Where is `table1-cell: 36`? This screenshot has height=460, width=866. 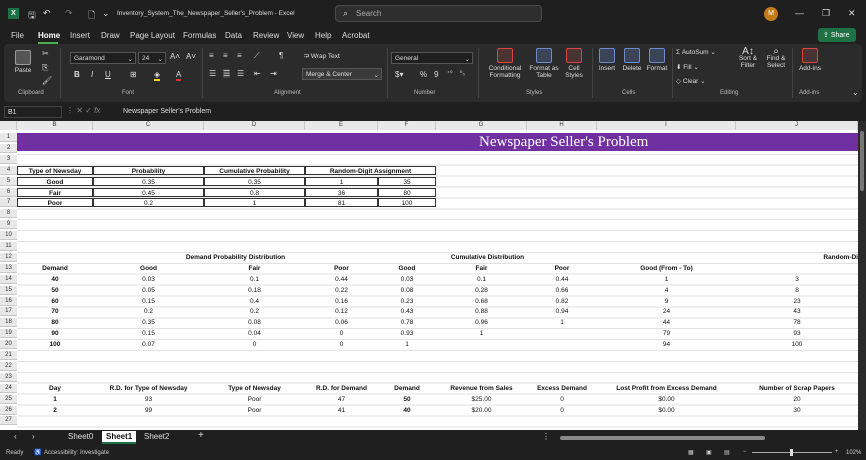 table1-cell: 36 is located at coordinates (341, 192).